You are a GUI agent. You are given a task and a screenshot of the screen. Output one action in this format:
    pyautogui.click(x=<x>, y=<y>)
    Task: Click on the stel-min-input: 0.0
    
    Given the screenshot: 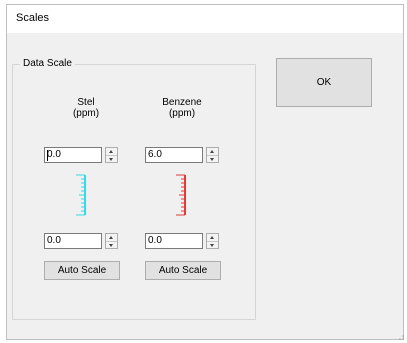 What is the action you would take?
    pyautogui.click(x=73, y=241)
    